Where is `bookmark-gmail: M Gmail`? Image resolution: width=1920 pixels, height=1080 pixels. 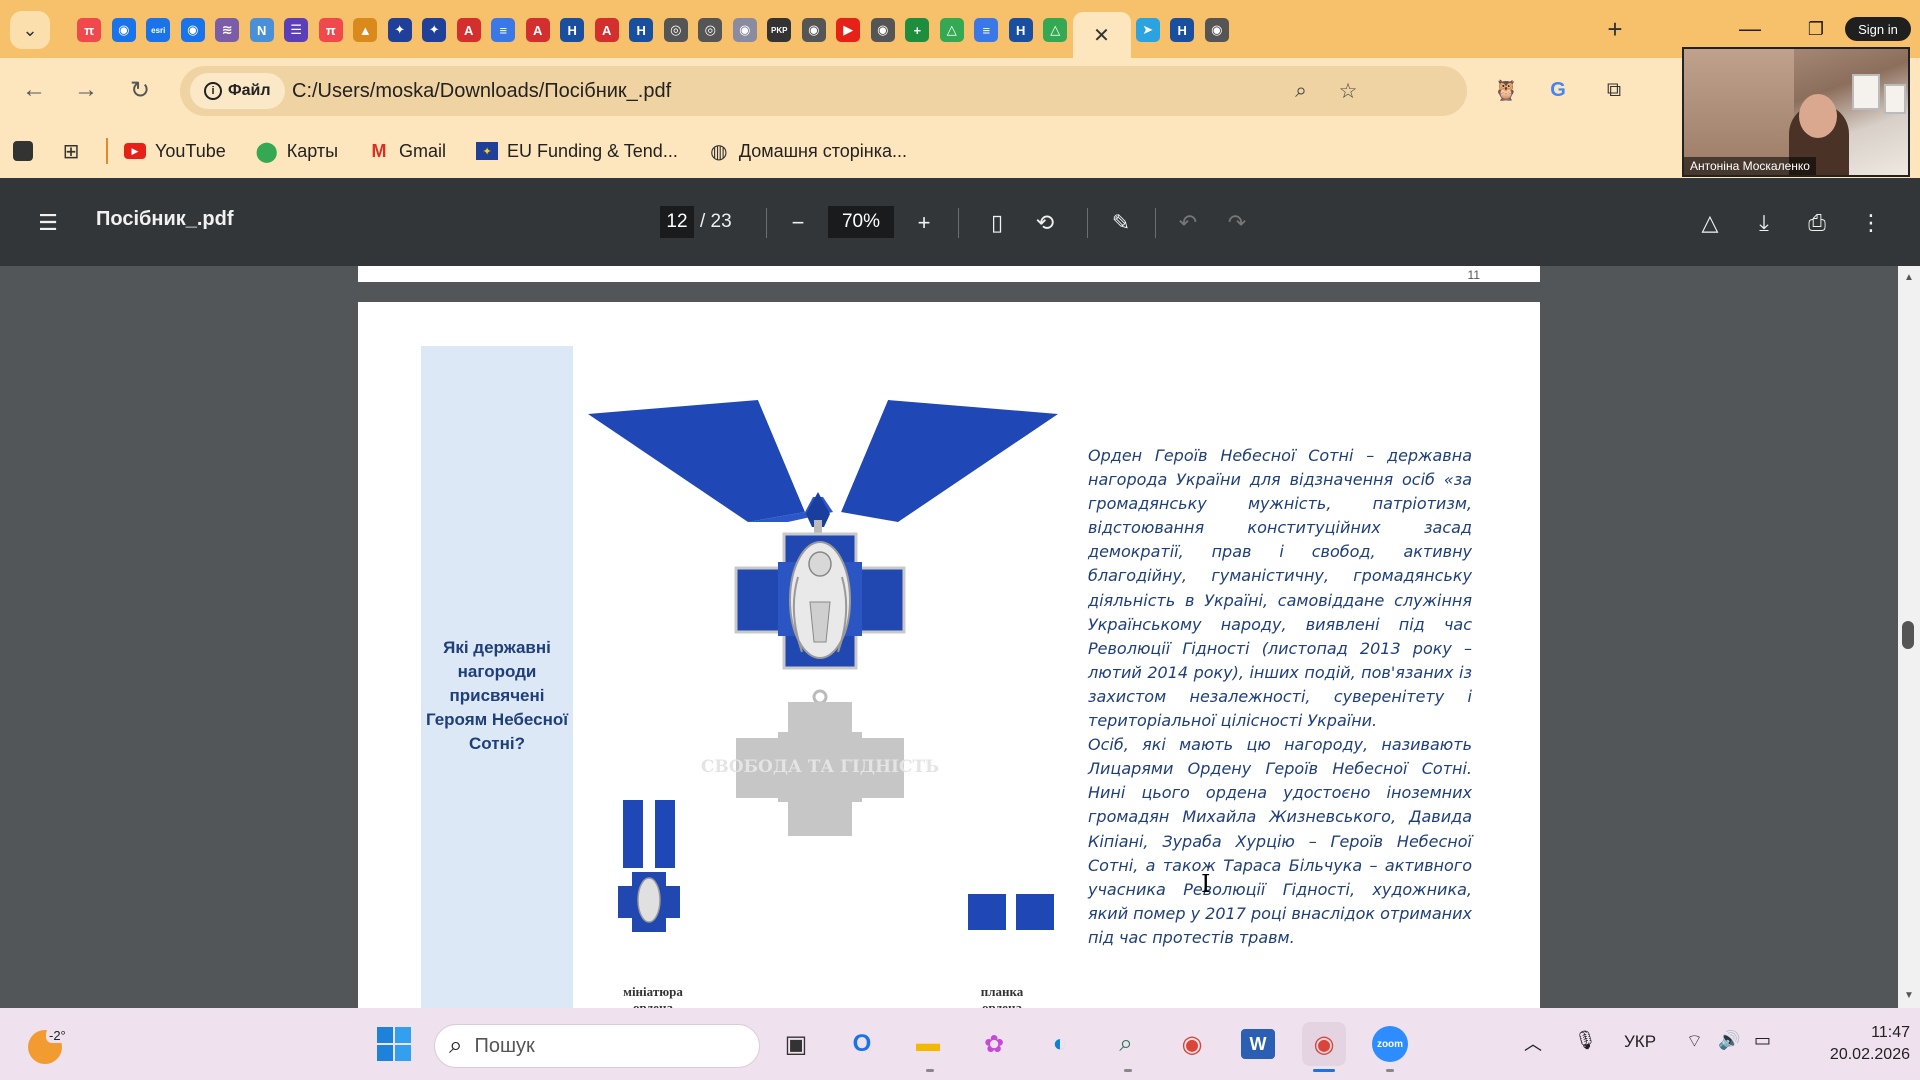 bookmark-gmail: M Gmail is located at coordinates (407, 151).